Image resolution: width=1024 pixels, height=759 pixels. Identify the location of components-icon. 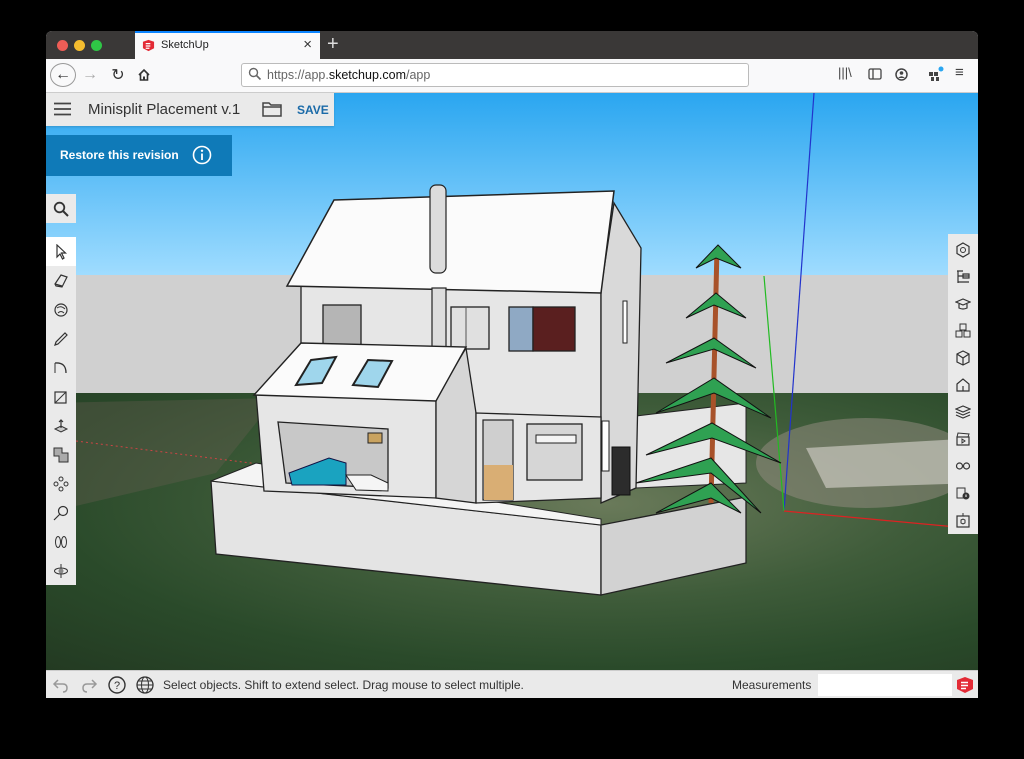
(963, 330).